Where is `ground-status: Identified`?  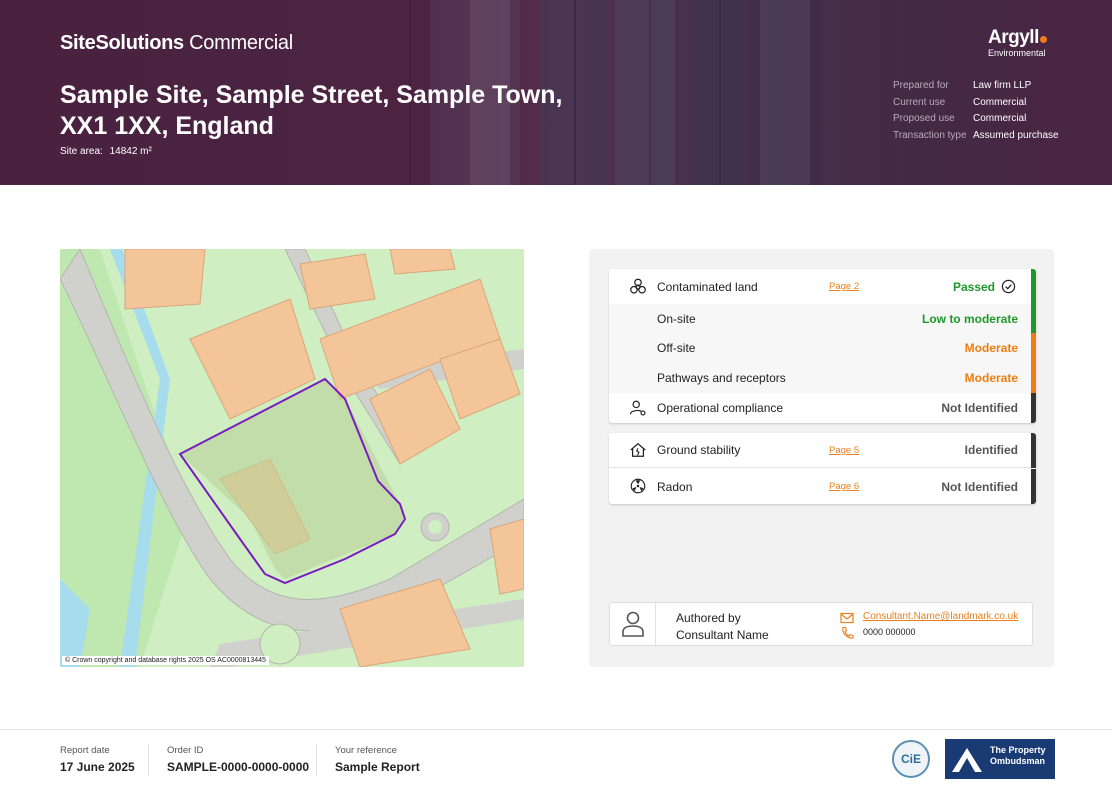 ground-status: Identified is located at coordinates (991, 450).